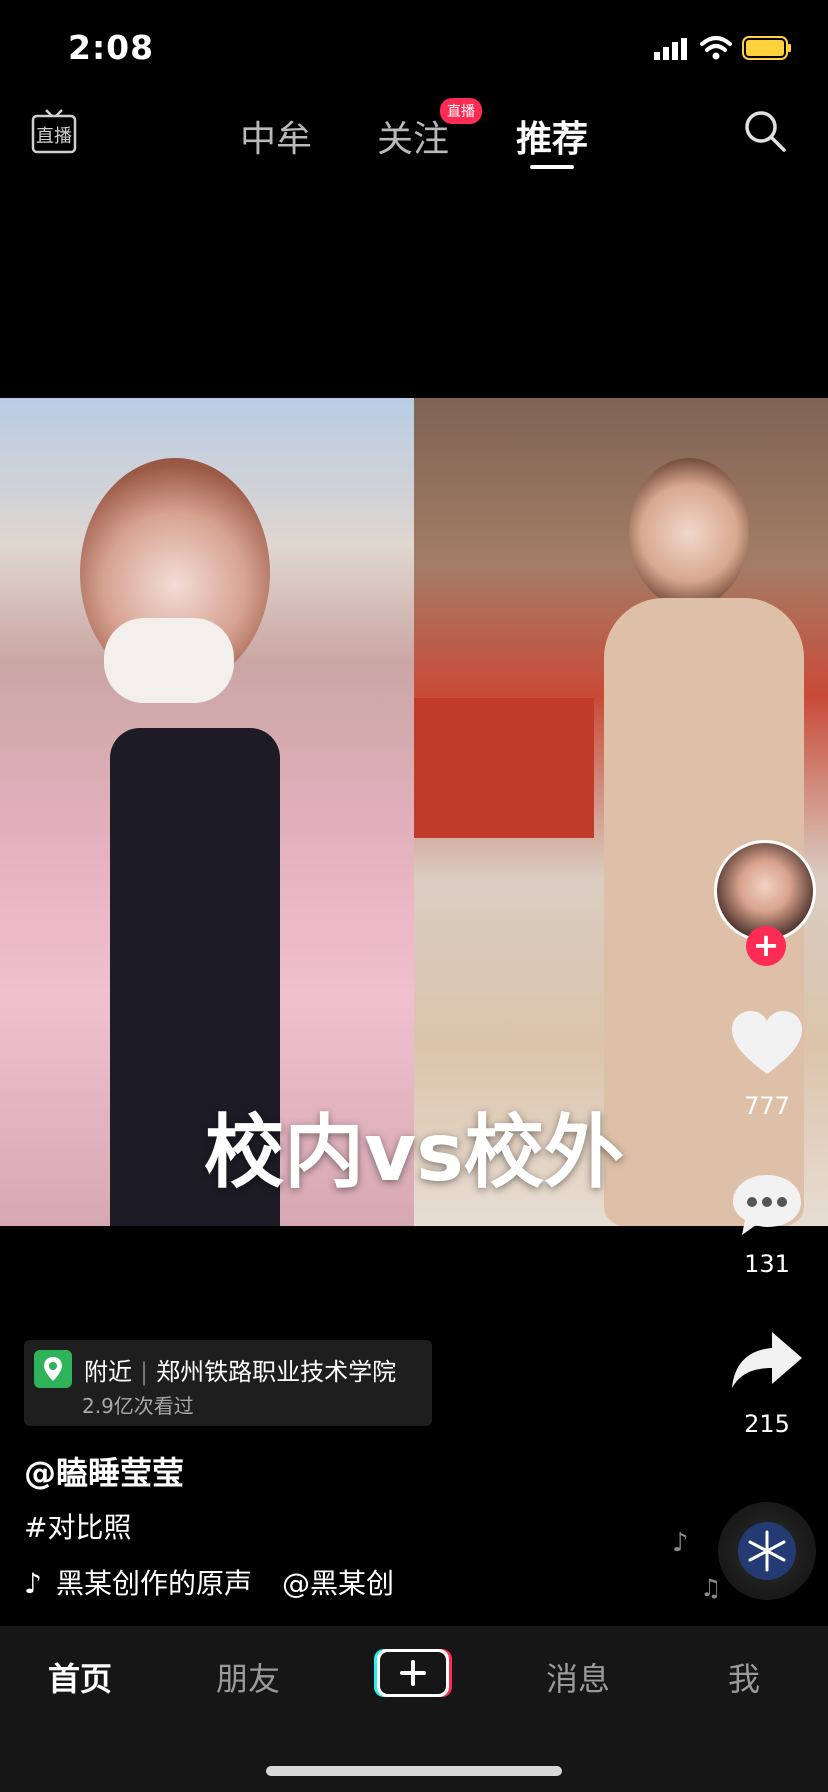  Describe the element at coordinates (716, 48) in the screenshot. I see `wifi-icon` at that location.